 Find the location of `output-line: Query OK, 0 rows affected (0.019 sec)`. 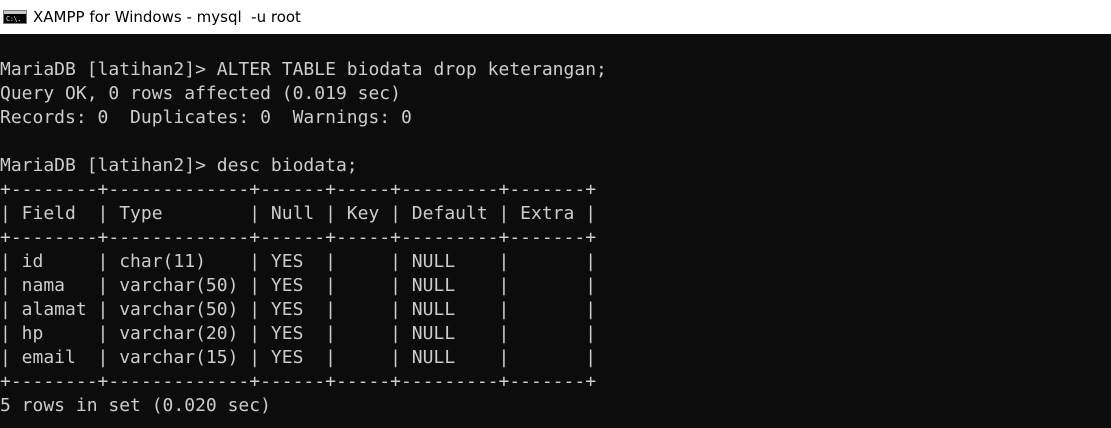

output-line: Query OK, 0 rows affected (0.019 sec) is located at coordinates (200, 93).